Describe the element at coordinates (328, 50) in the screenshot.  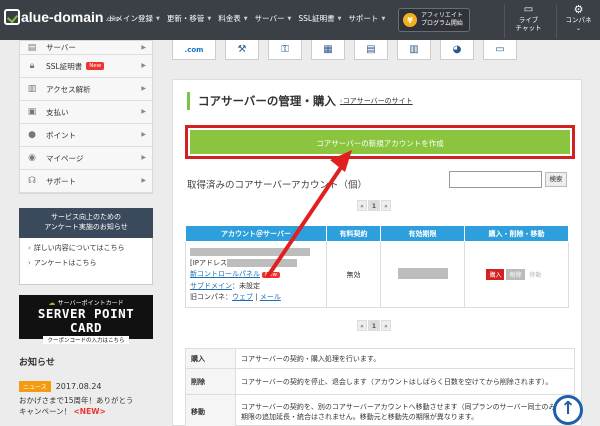
I see `server-rack-icon: ▦` at that location.